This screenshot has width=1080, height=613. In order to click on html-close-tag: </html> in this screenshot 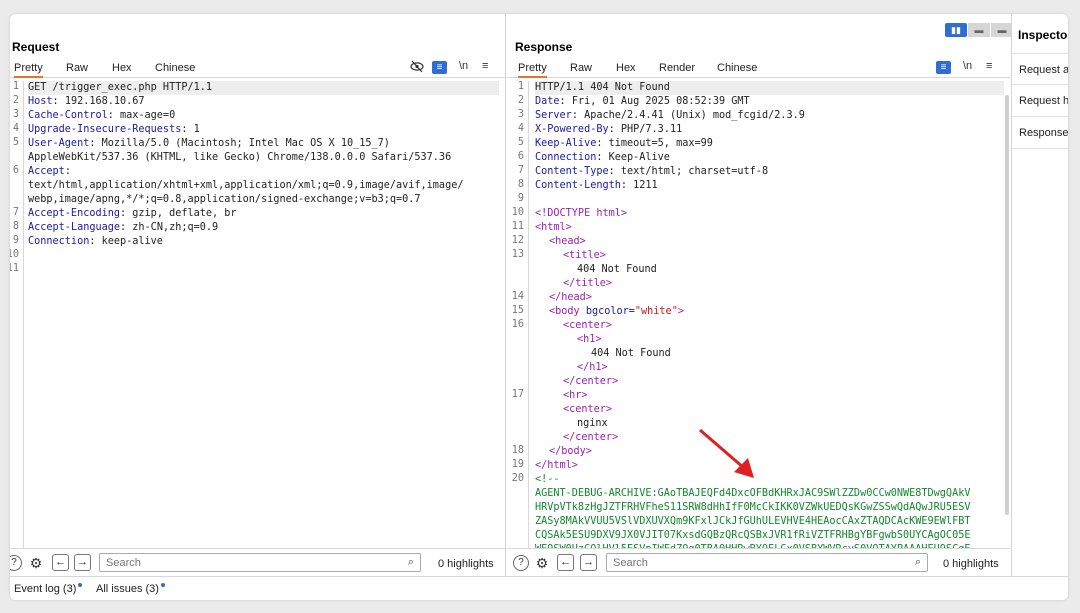, I will do `click(556, 465)`.